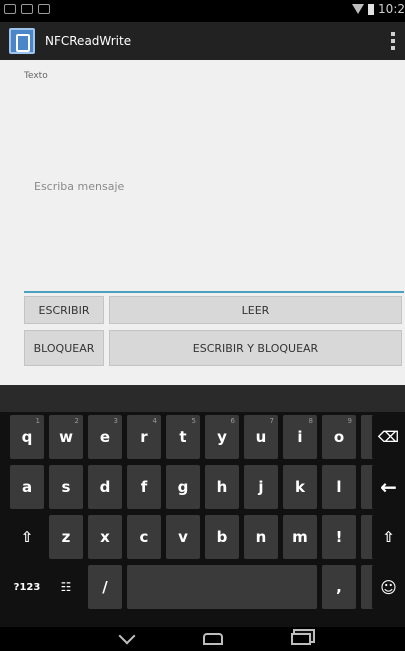  I want to click on suggestion-strip, so click(202, 398).